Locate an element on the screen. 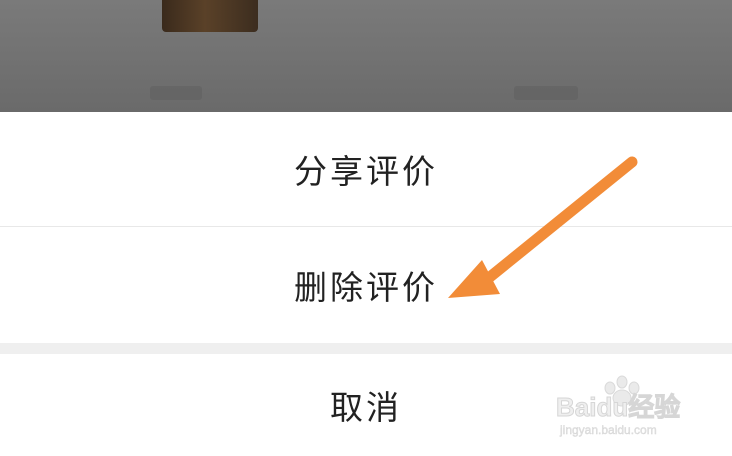  delete-review-label: 删除评价 is located at coordinates (366, 287).